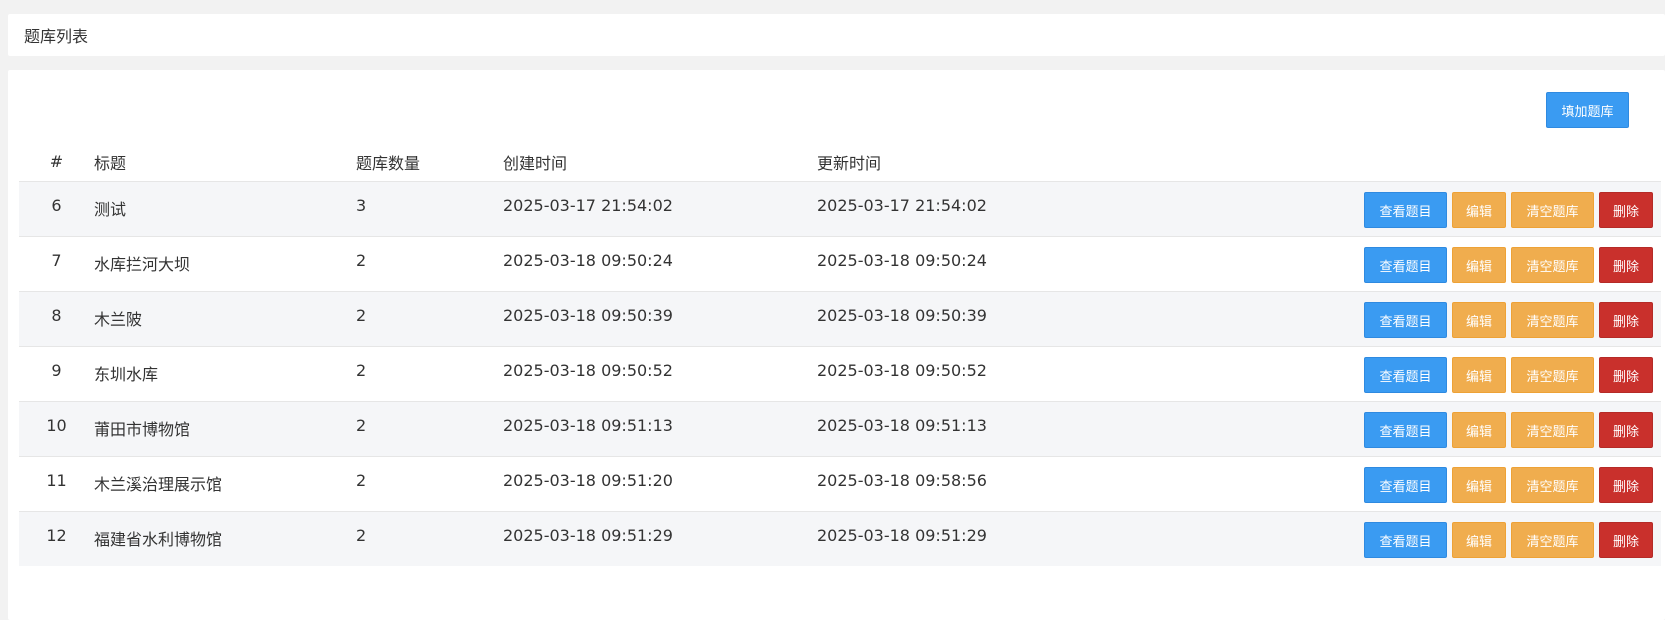 The height and width of the screenshot is (620, 1665). I want to click on row-updated-cell: 2025-03-18 09:51:13, so click(1067, 429).